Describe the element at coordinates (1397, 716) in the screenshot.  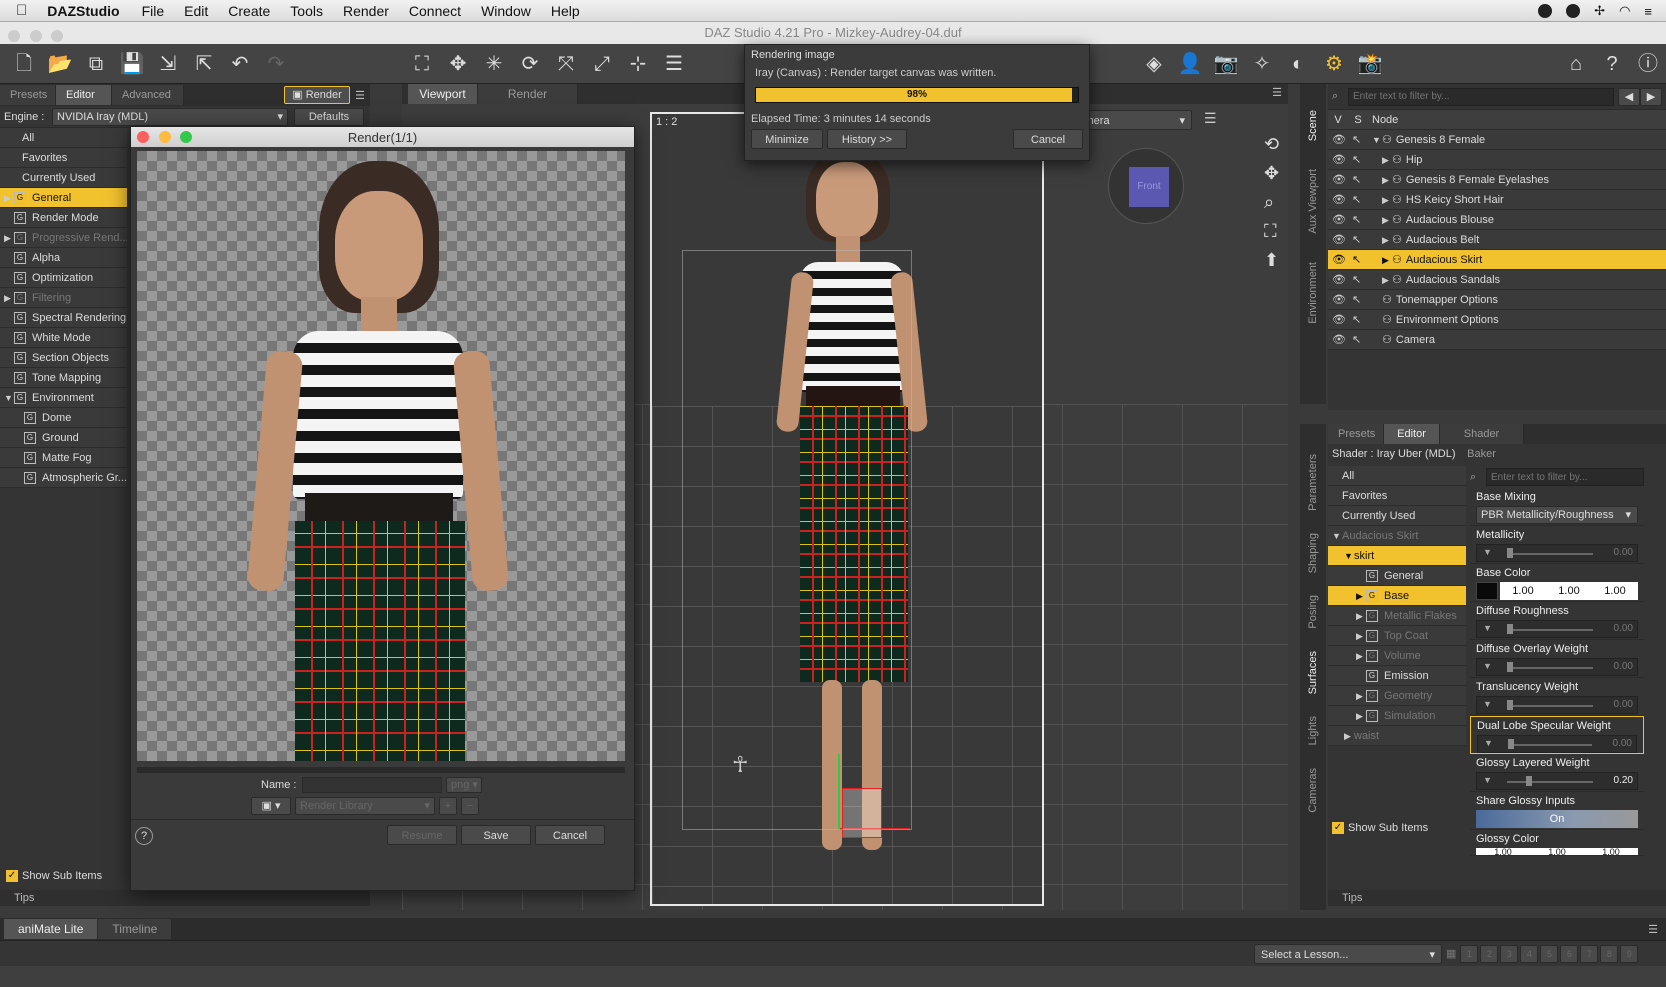
I see `surface-simulation: ▶ G Simulation` at that location.